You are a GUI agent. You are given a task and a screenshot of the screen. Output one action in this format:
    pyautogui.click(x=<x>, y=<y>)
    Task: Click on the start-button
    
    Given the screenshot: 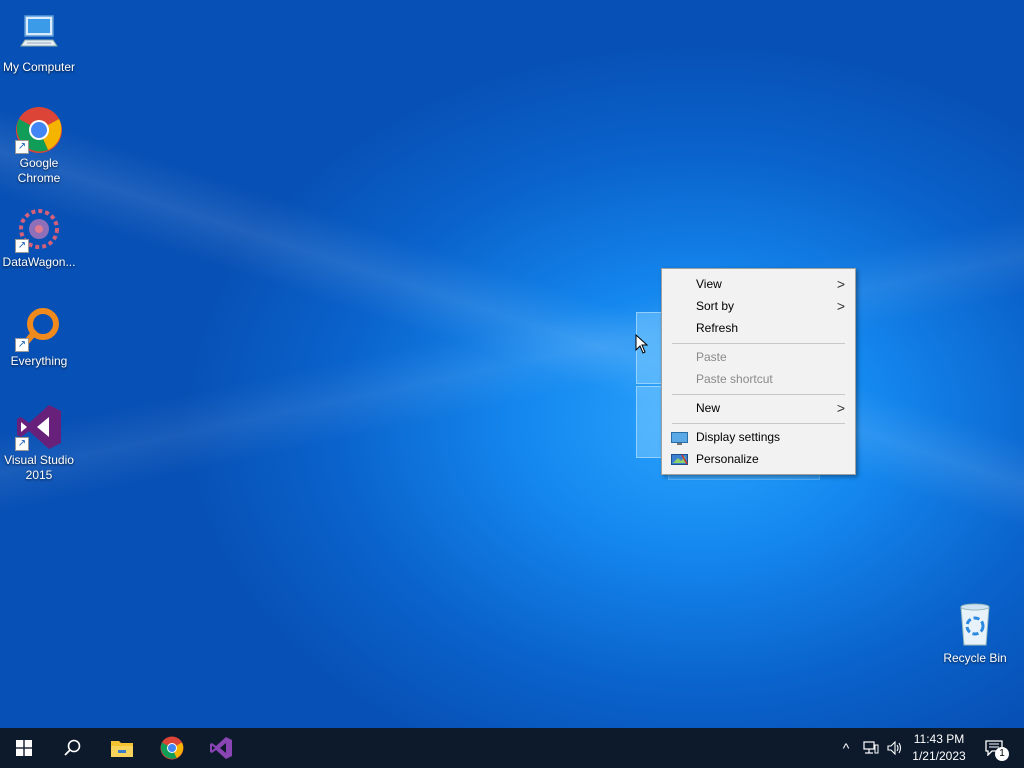 What is the action you would take?
    pyautogui.click(x=24, y=748)
    